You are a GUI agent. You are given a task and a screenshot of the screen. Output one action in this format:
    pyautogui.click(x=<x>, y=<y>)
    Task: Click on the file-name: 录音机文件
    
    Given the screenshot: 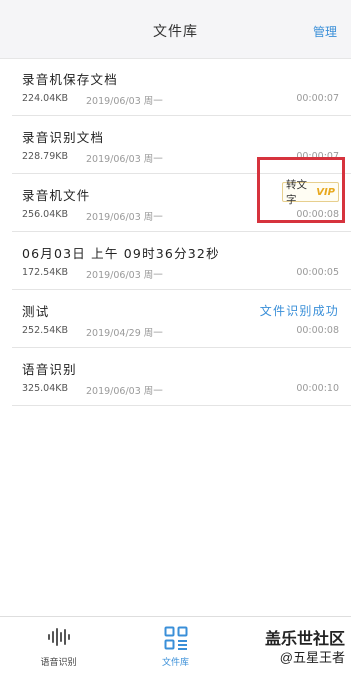 What is the action you would take?
    pyautogui.click(x=56, y=195)
    